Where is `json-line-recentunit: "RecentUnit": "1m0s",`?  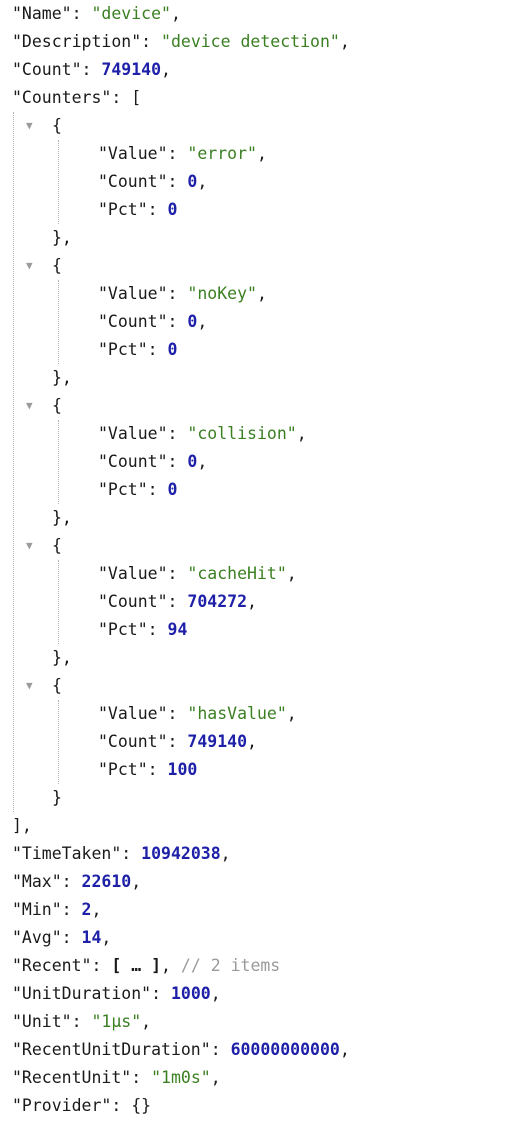
json-line-recentunit: "RecentUnit": "1m0s", is located at coordinates (116, 1077).